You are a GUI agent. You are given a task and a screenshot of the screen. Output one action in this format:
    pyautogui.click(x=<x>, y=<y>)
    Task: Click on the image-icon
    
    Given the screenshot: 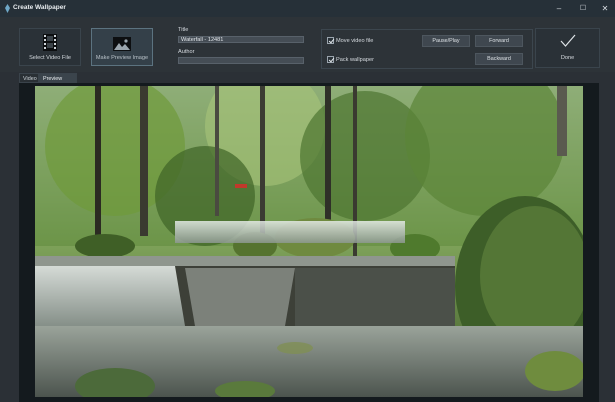 What is the action you would take?
    pyautogui.click(x=122, y=44)
    